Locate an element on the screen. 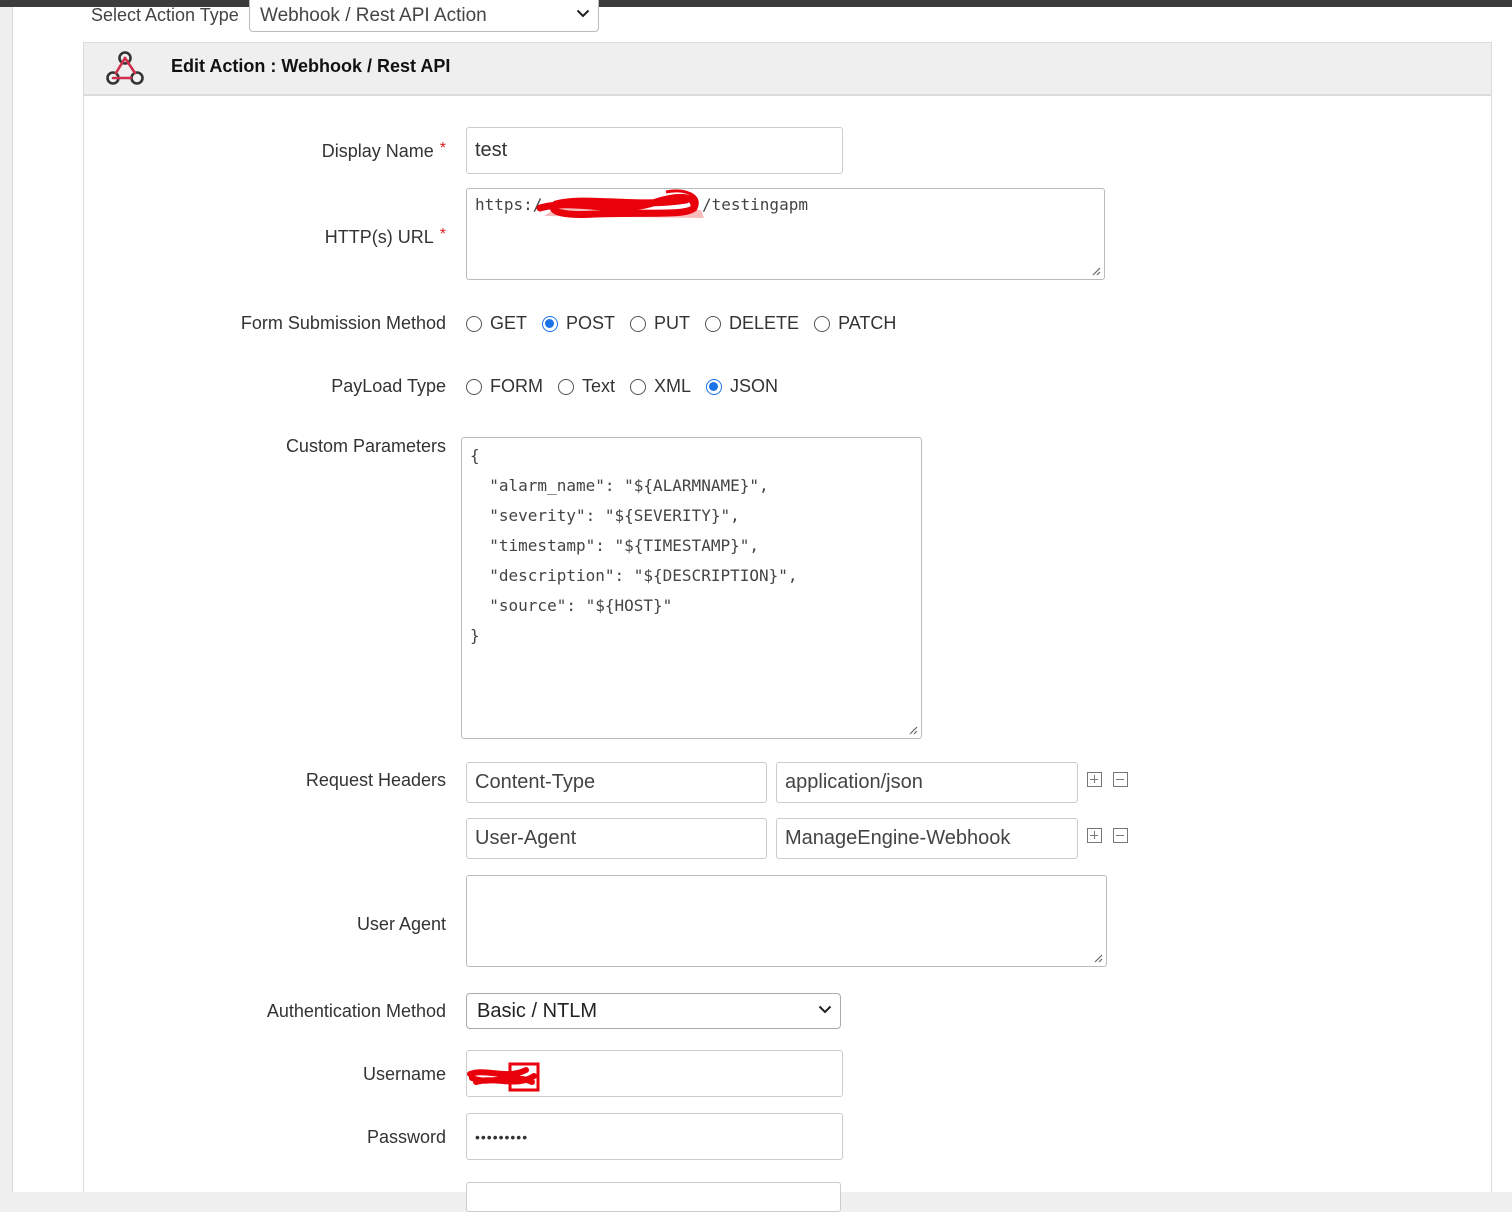 This screenshot has height=1212, width=1512. method-radio-group: GET POST PUT DELETE PATCH is located at coordinates (688, 323).